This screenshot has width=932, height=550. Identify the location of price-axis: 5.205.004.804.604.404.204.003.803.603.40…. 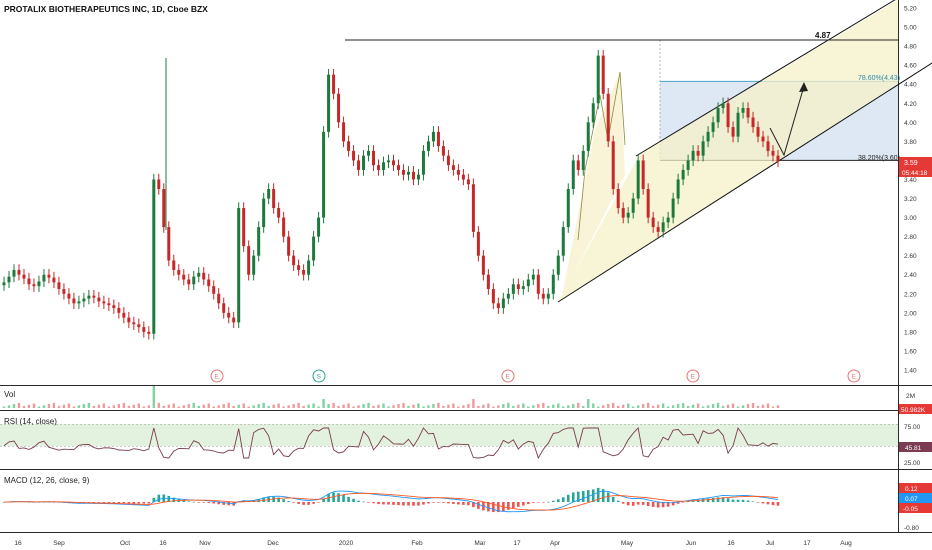
(910, 190).